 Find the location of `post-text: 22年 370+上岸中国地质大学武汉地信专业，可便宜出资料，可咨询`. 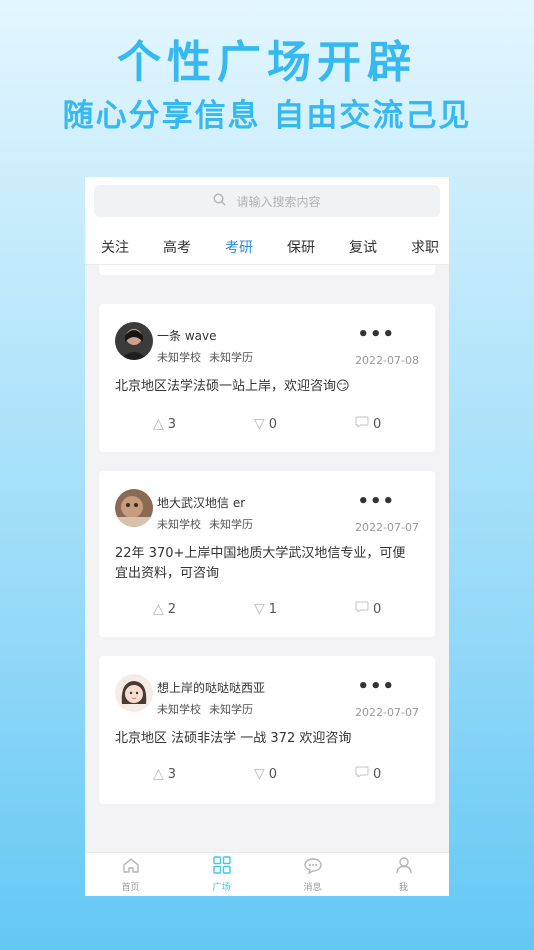

post-text: 22年 370+上岸中国地质大学武汉地信专业，可便宜出资料，可咨询 is located at coordinates (260, 563).